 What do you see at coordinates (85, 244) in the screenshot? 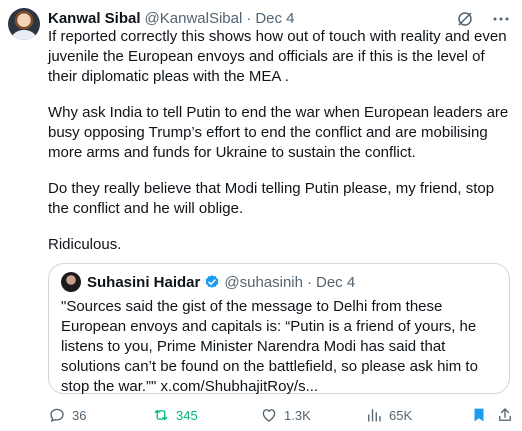
I see `tweet-paragraph-4: Ridiculous.` at bounding box center [85, 244].